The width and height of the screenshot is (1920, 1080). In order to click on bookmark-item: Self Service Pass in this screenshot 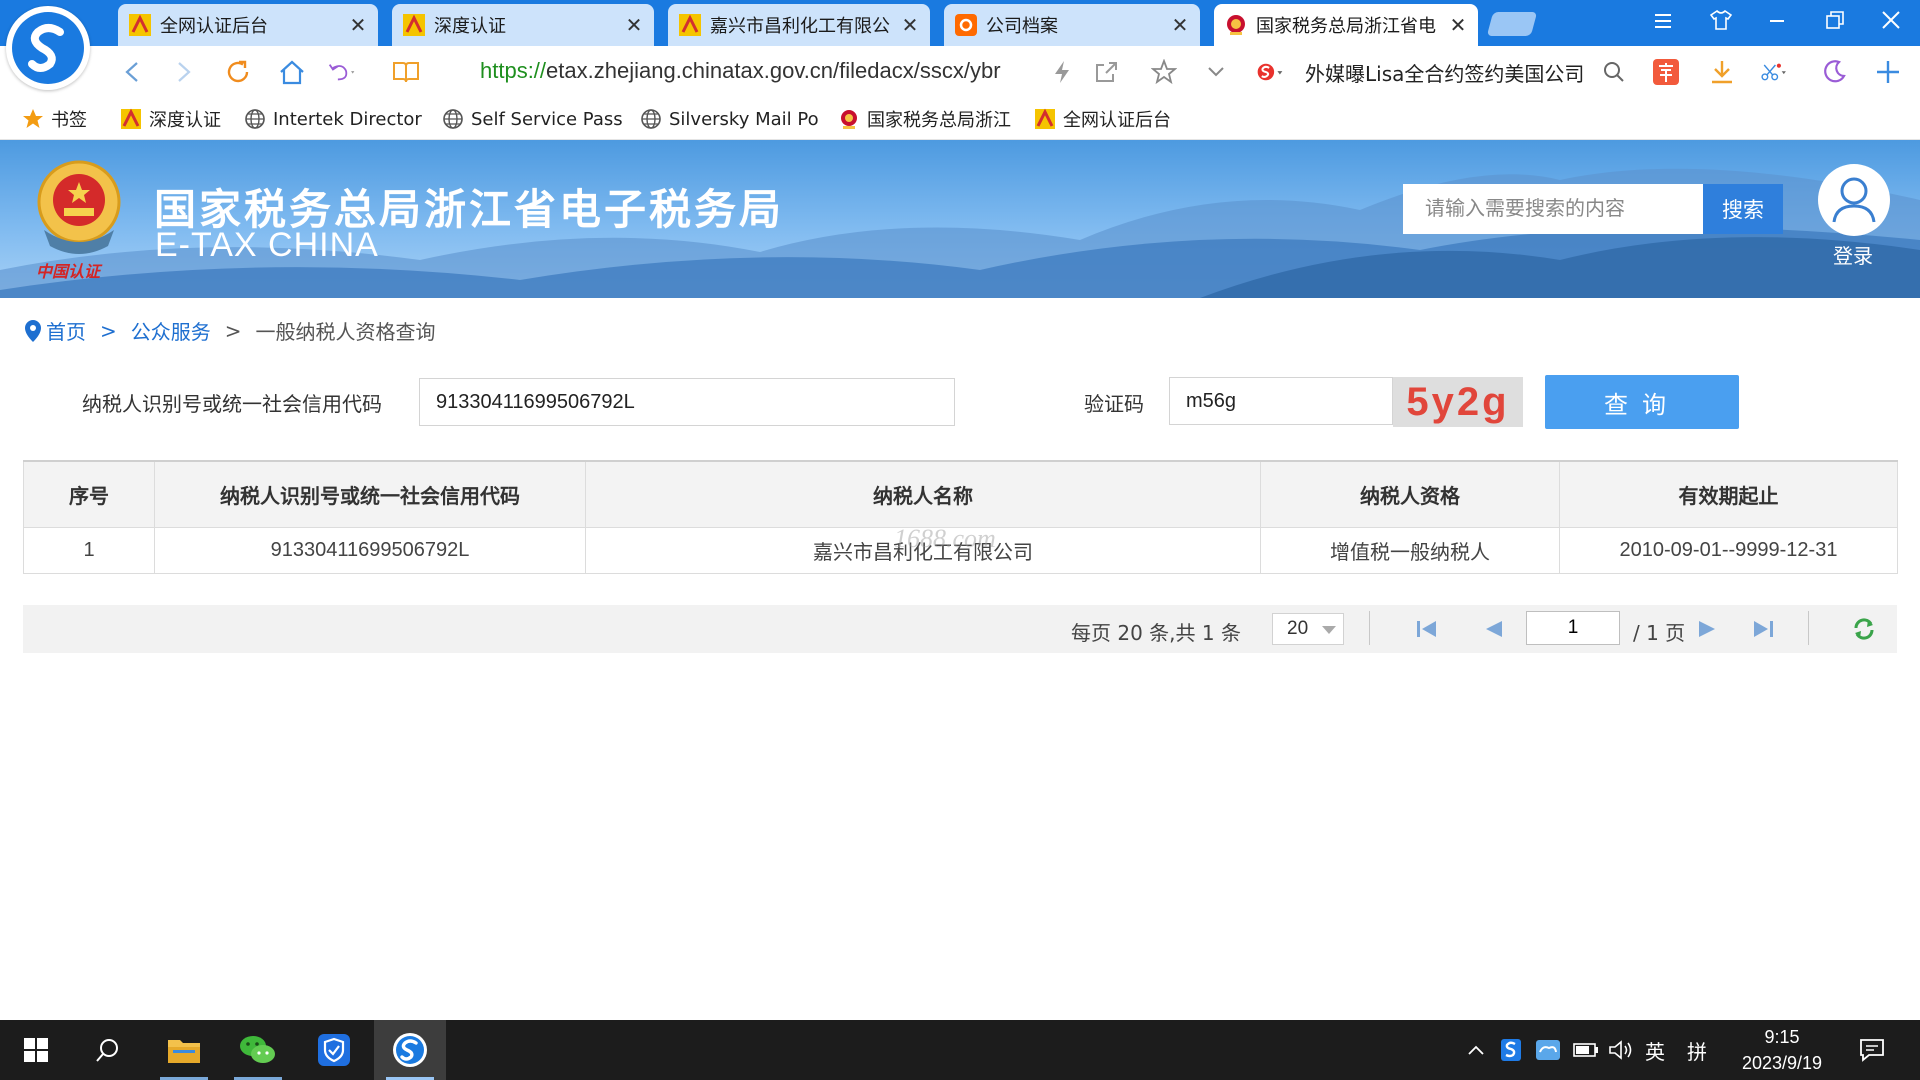, I will do `click(532, 119)`.